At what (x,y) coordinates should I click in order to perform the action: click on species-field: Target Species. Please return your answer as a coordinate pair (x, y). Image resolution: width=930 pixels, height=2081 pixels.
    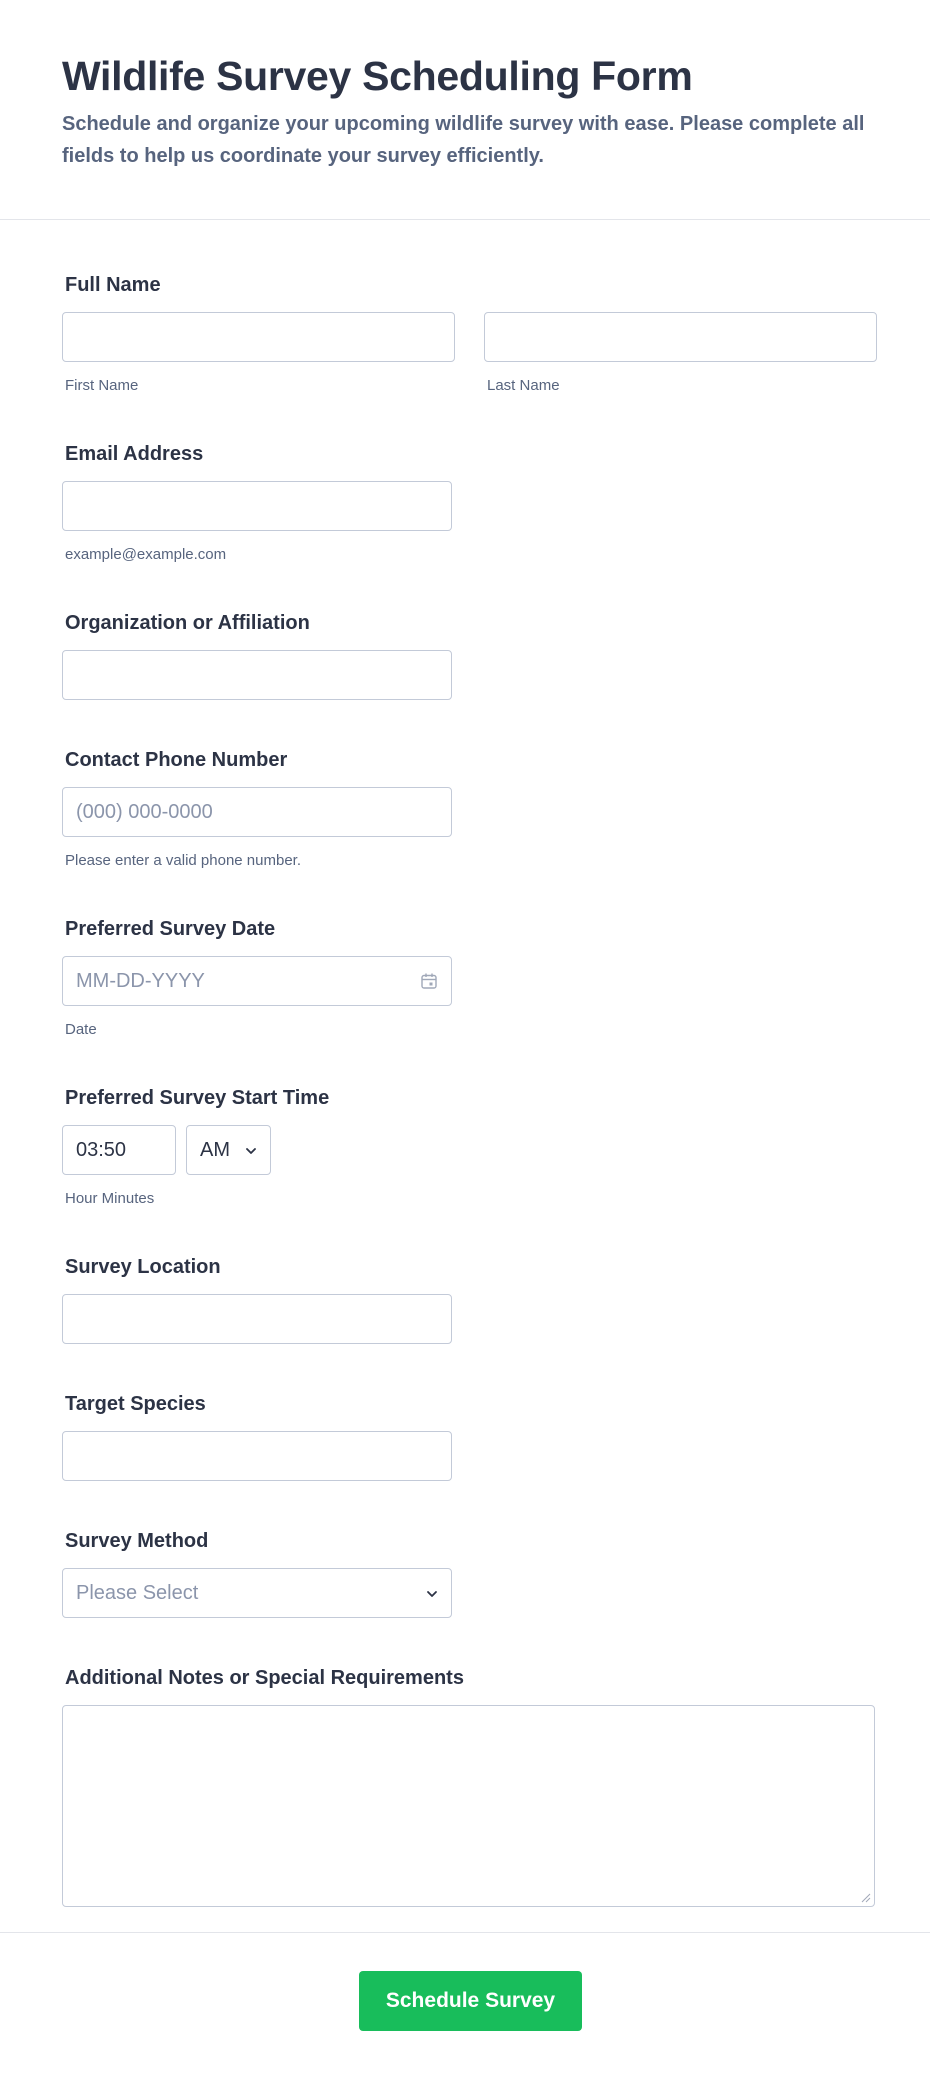
    Looking at the image, I should click on (257, 1436).